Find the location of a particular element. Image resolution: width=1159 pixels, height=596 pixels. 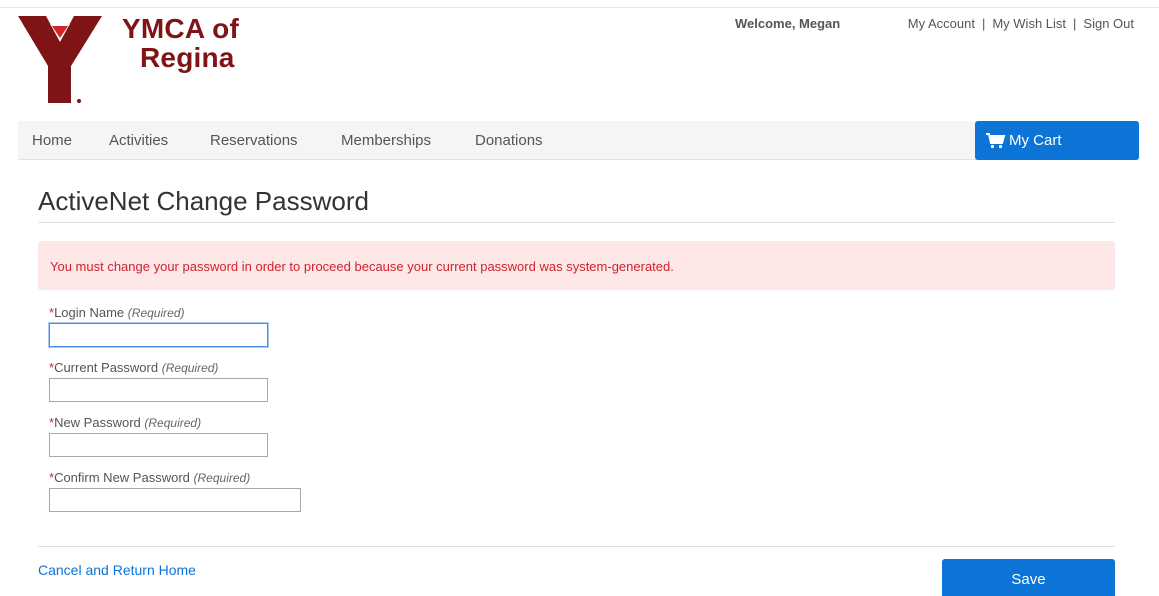

current-password-field: *Current Password (Required) is located at coordinates (158, 381).